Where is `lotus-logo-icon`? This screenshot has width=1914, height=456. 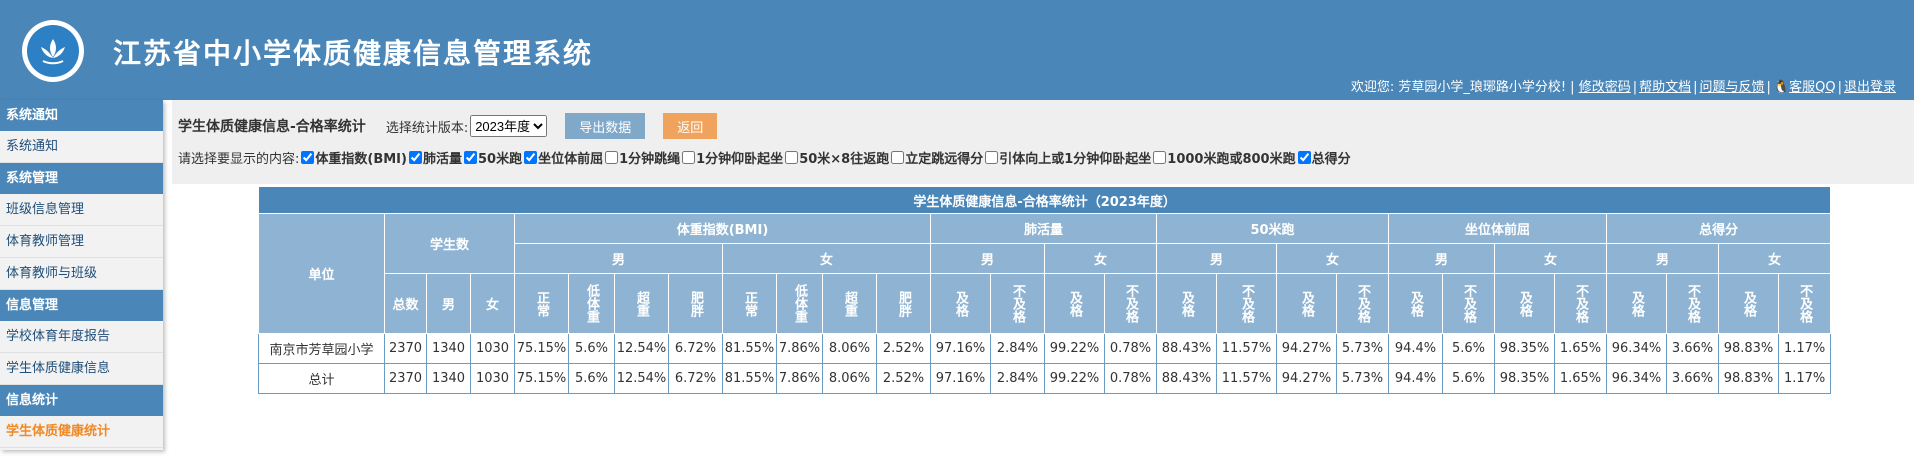 lotus-logo-icon is located at coordinates (53, 51).